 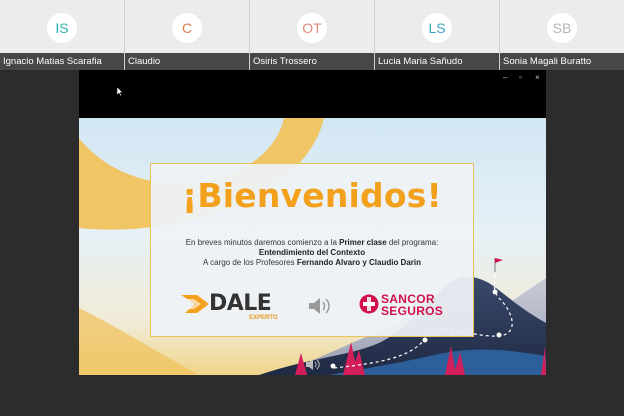 What do you see at coordinates (358, 262) in the screenshot?
I see `teachers-names: Fernando Alvaro y Claudio Darin` at bounding box center [358, 262].